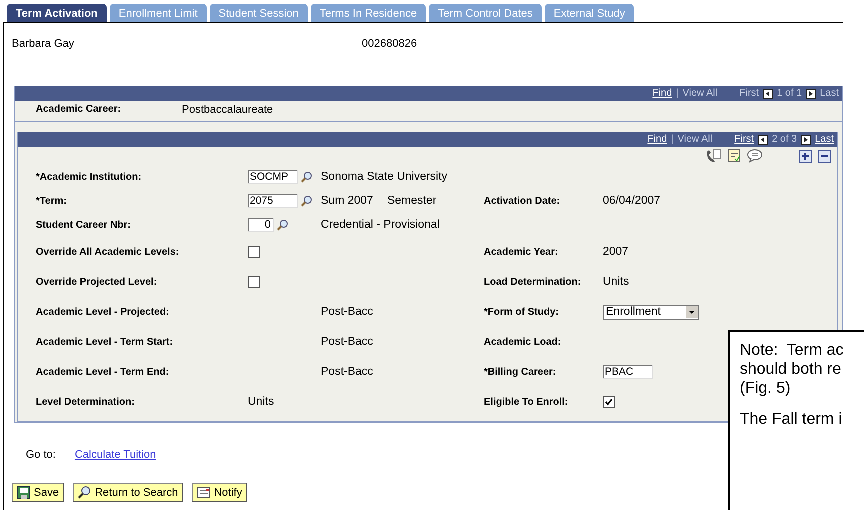 This screenshot has width=864, height=510. I want to click on field-value: 06/04/2007, so click(632, 201).